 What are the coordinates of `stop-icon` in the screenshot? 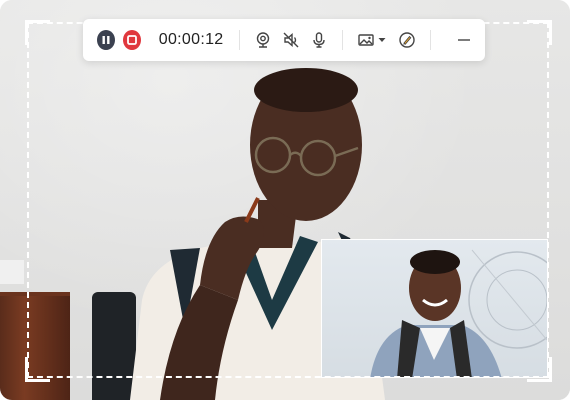 It's located at (131, 40).